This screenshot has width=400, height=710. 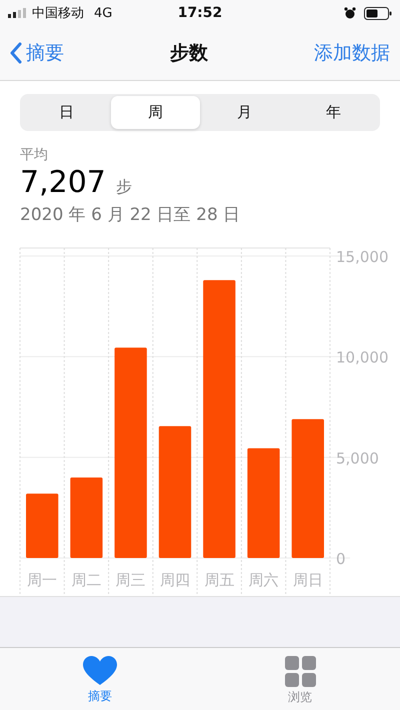 What do you see at coordinates (16, 53) in the screenshot?
I see `chevron-left-icon` at bounding box center [16, 53].